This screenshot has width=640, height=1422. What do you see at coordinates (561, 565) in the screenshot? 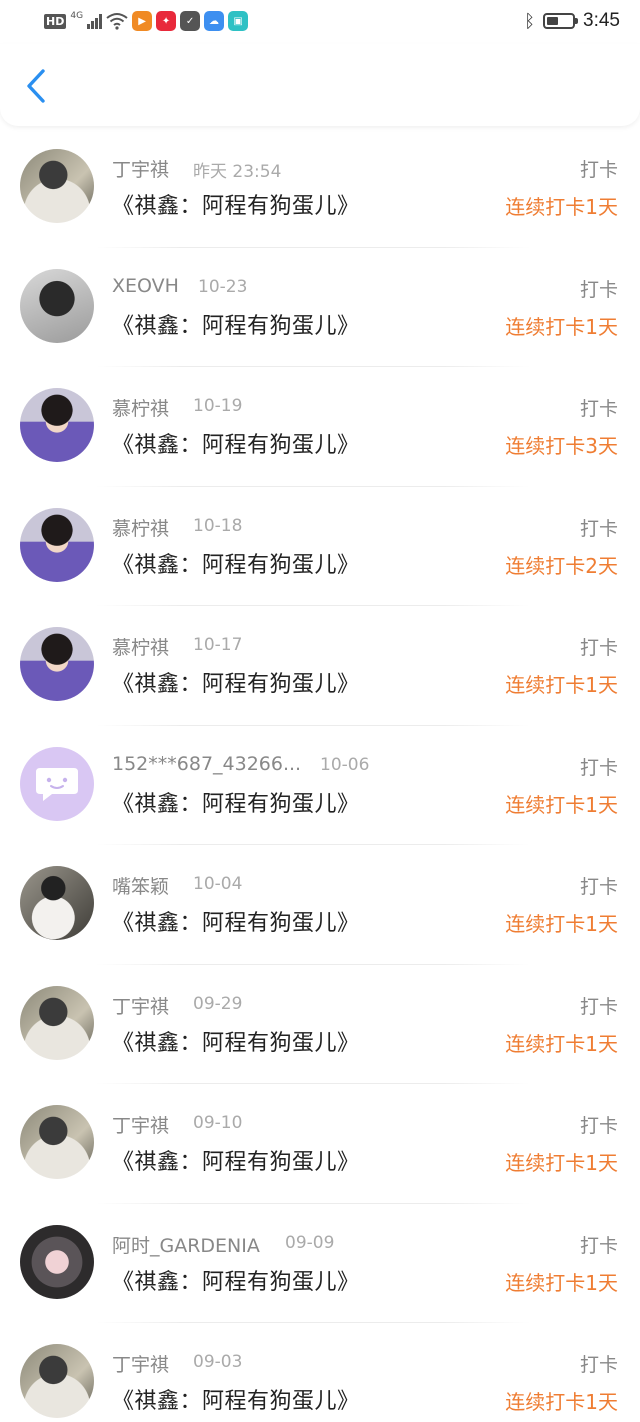
I see `streak-label: 连续打卡2天` at bounding box center [561, 565].